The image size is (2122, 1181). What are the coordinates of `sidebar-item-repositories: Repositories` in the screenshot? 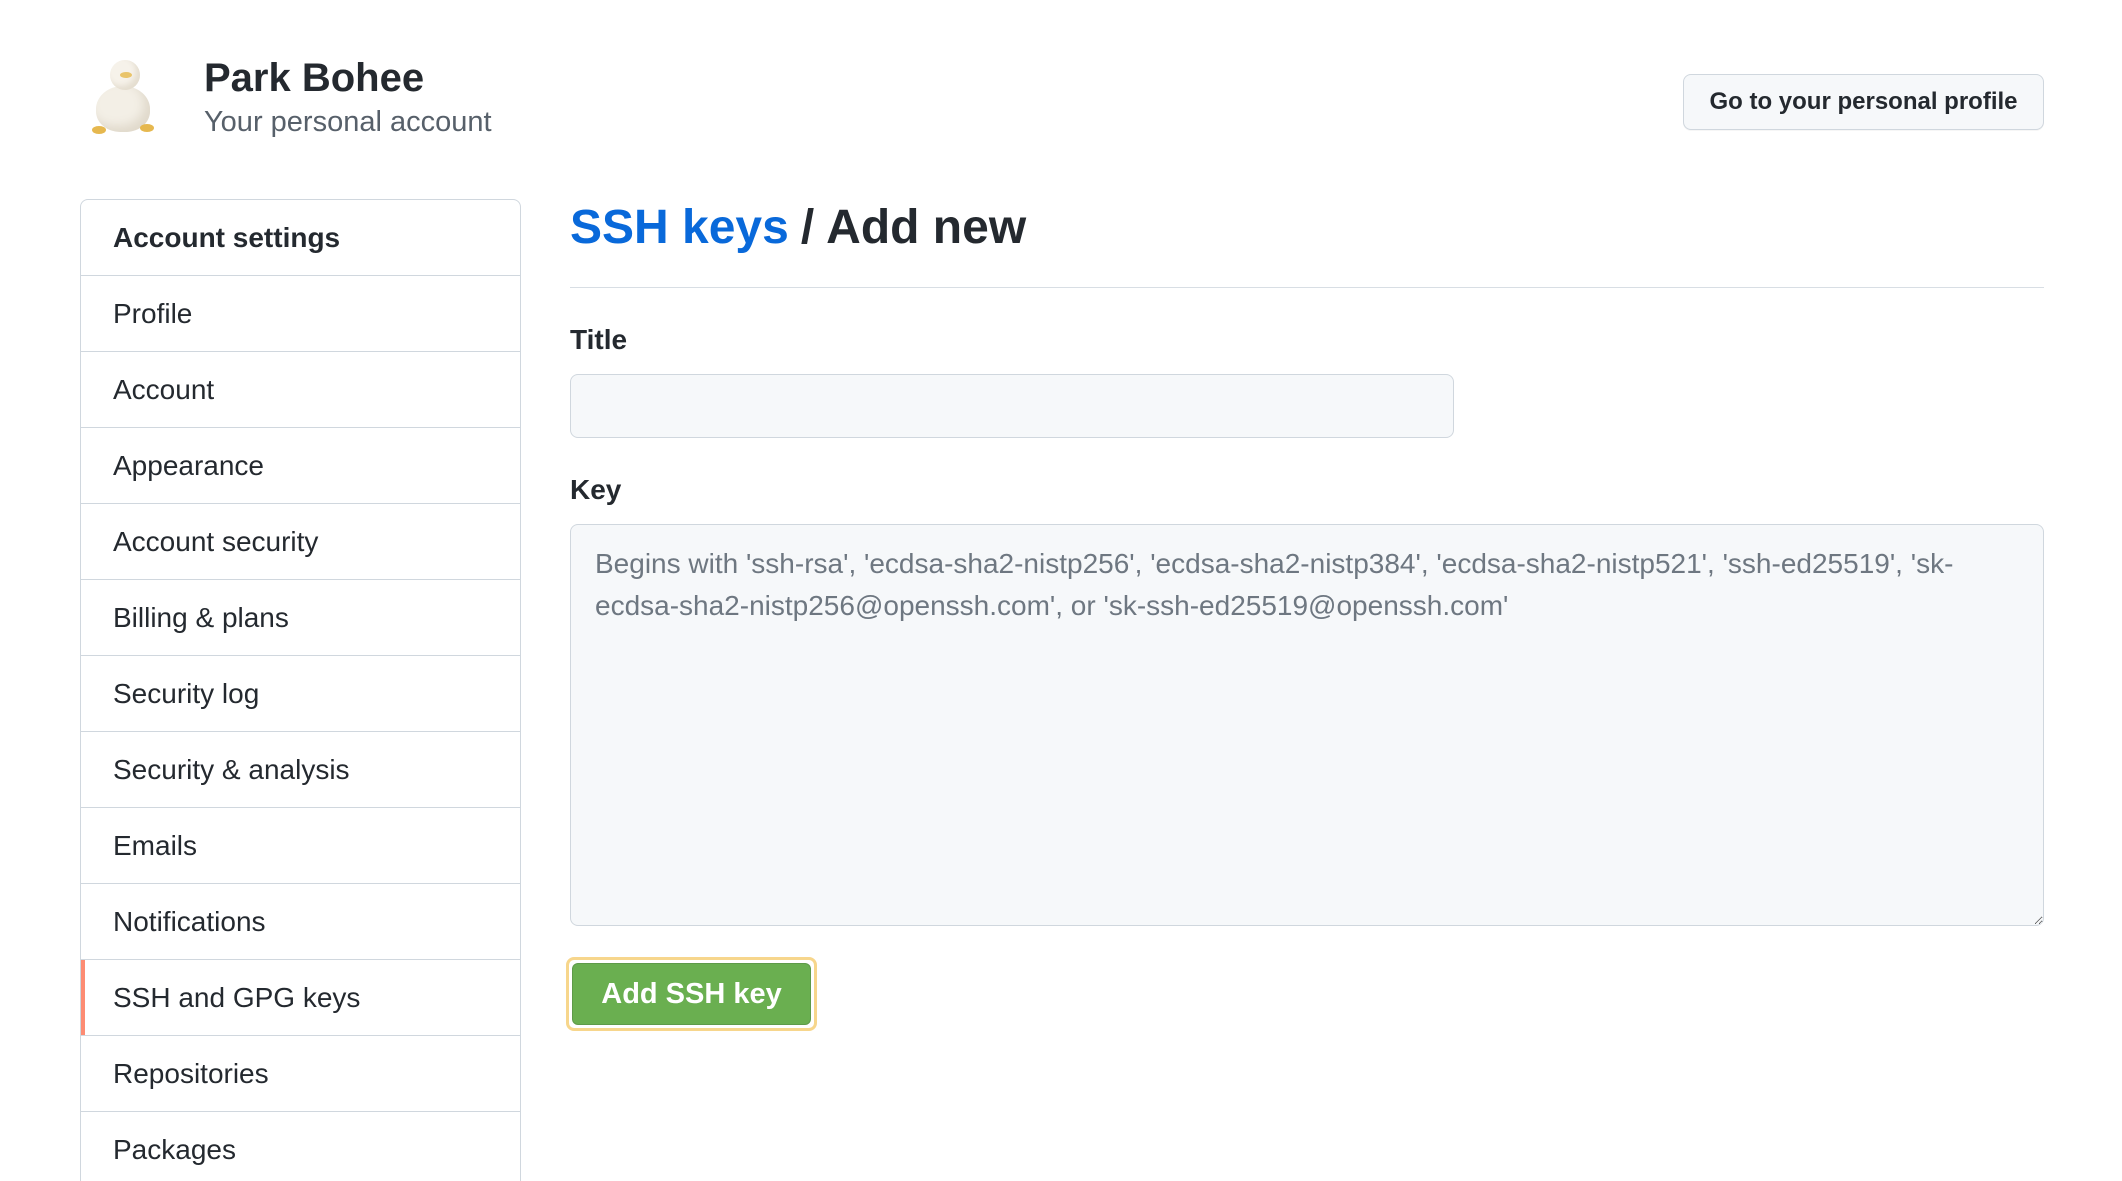 It's located at (300, 1074).